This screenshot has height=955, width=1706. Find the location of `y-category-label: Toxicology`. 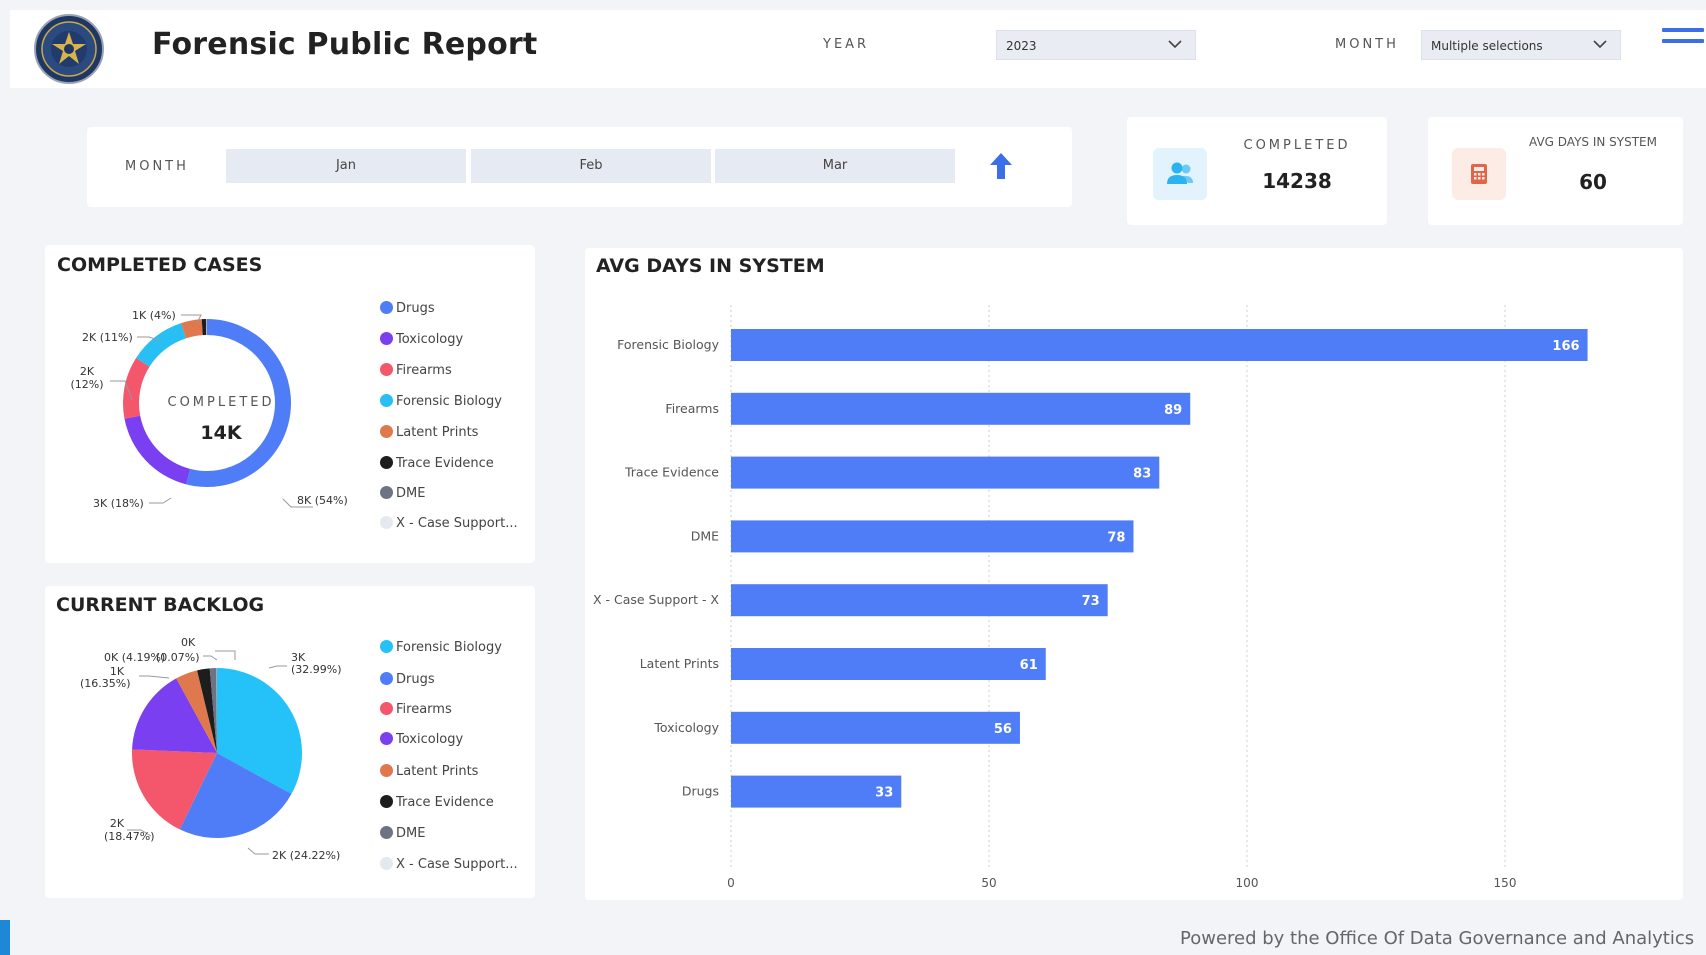

y-category-label: Toxicology is located at coordinates (686, 727).